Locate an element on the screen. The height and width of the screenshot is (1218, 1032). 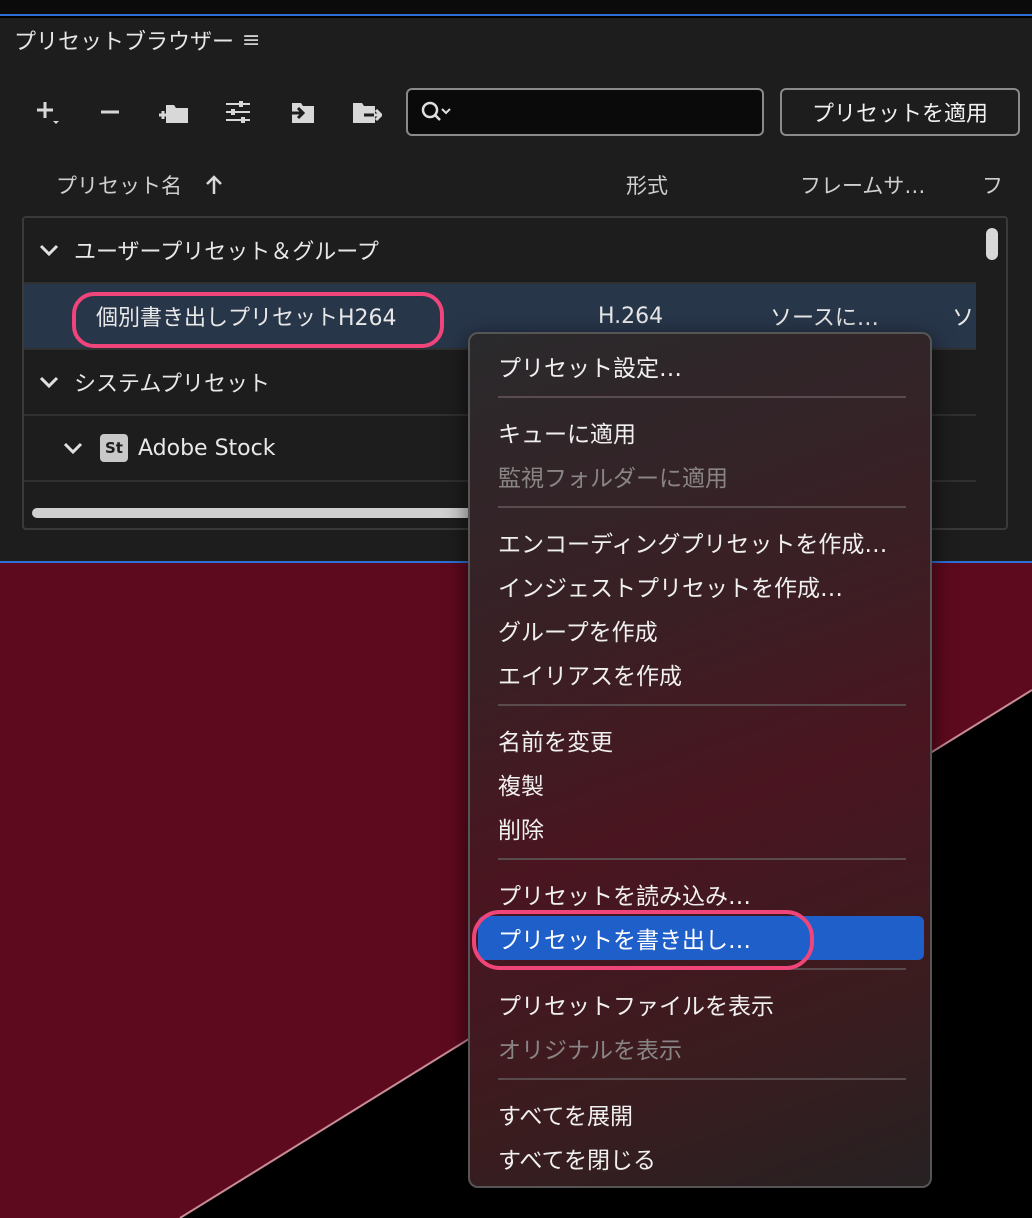
preset-name: 個別書き出しプリセットH264 is located at coordinates (246, 318).